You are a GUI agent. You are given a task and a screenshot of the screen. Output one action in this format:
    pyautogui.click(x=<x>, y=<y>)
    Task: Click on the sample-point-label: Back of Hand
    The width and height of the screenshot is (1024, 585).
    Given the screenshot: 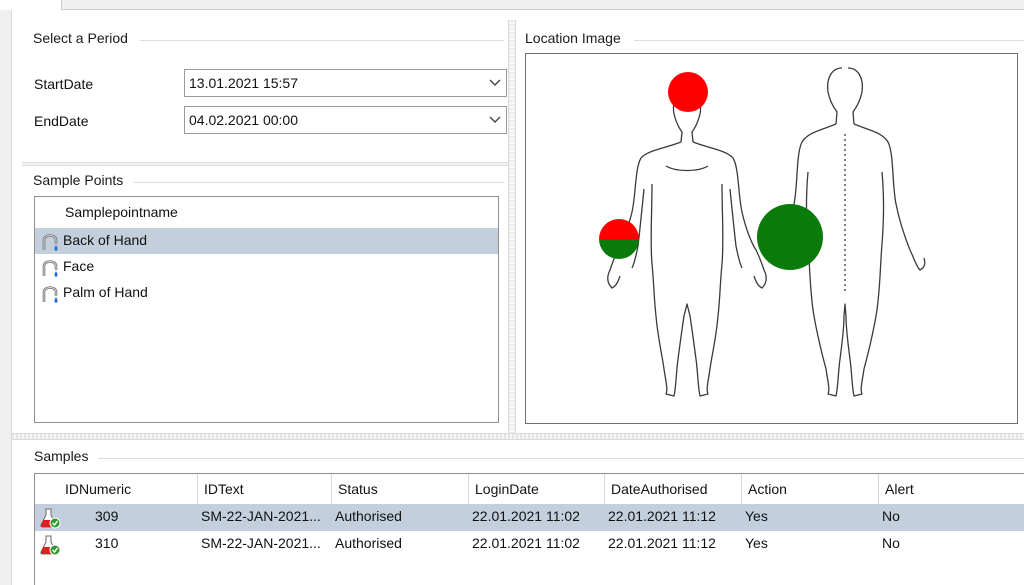 What is the action you would take?
    pyautogui.click(x=105, y=240)
    